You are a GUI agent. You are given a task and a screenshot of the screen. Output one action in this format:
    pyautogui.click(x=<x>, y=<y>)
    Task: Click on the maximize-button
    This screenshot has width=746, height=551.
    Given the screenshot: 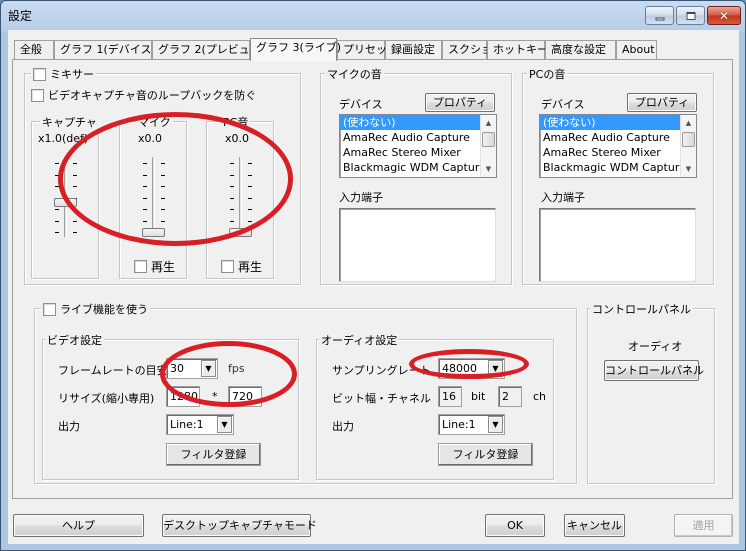 What is the action you would take?
    pyautogui.click(x=690, y=15)
    